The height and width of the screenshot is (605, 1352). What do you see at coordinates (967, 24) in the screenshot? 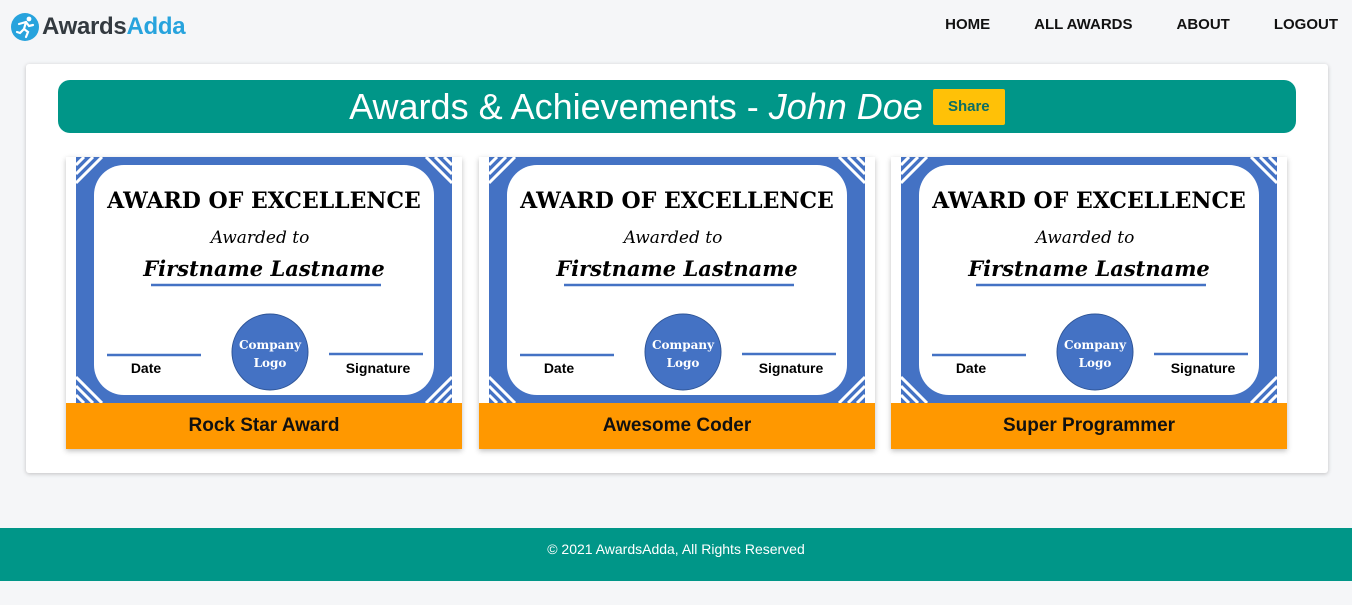
I see `nav-home-link: HOME` at bounding box center [967, 24].